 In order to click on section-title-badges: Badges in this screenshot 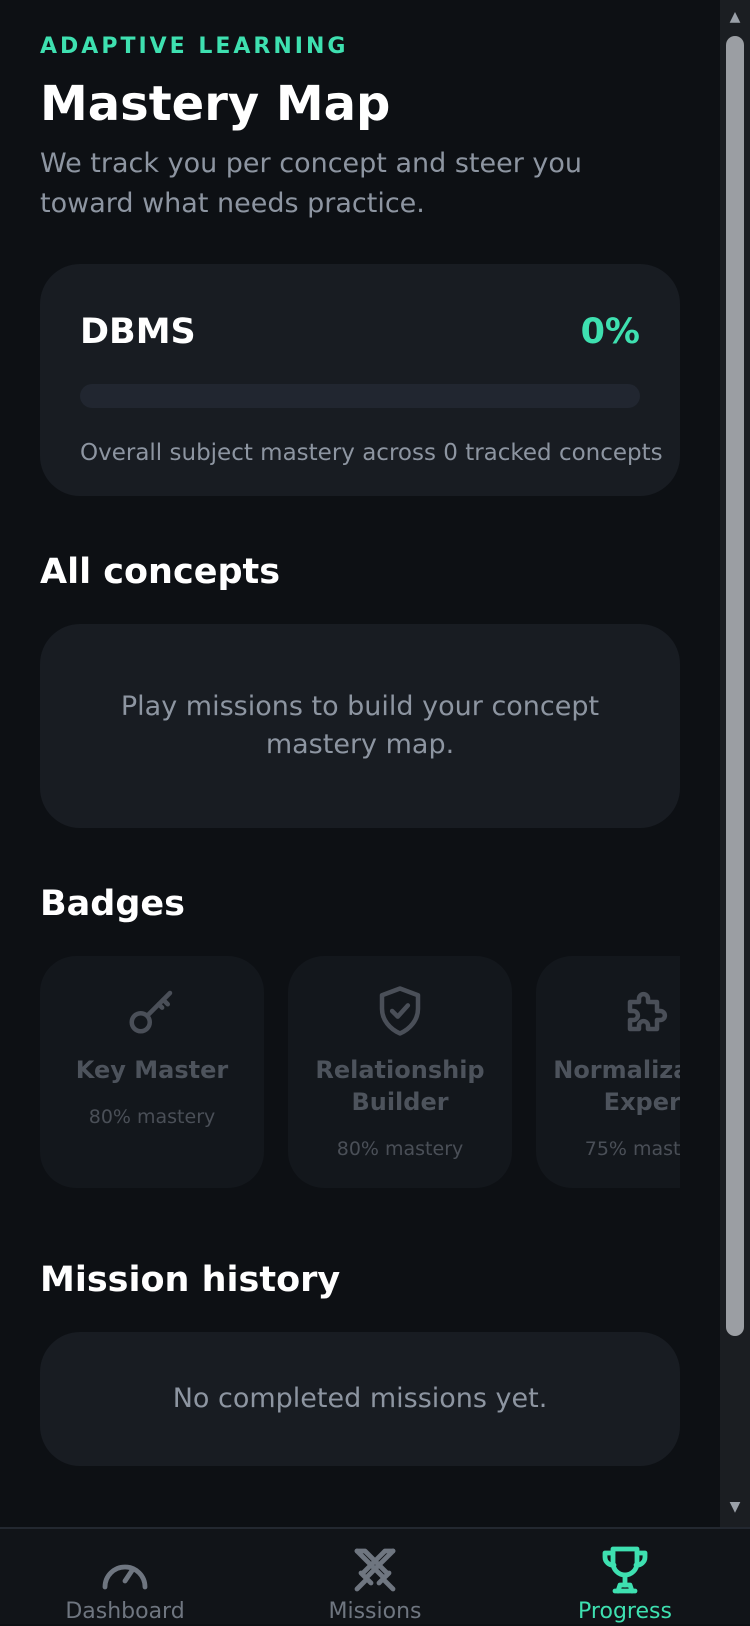, I will do `click(112, 904)`.